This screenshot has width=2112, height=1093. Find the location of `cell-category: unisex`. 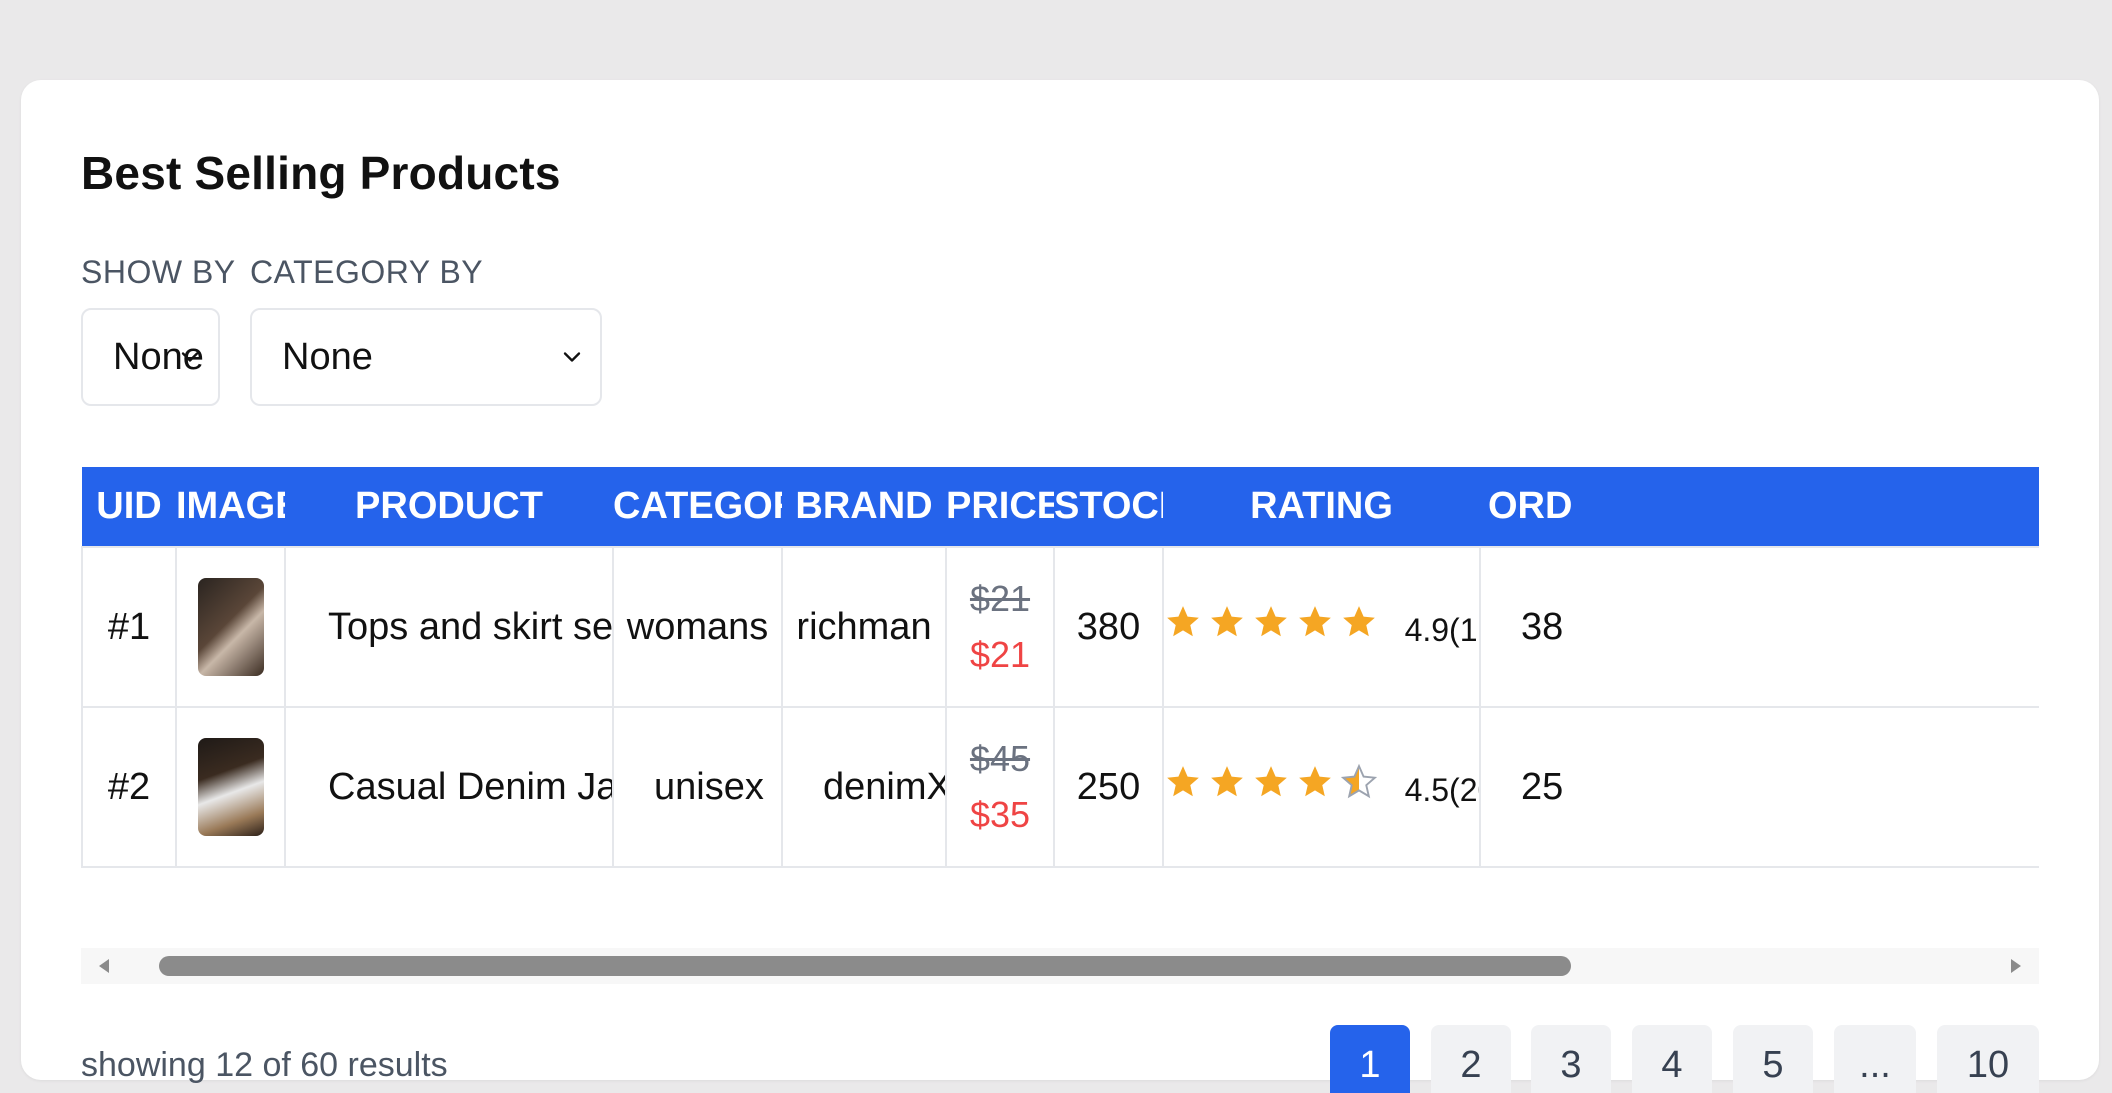

cell-category: unisex is located at coordinates (697, 787).